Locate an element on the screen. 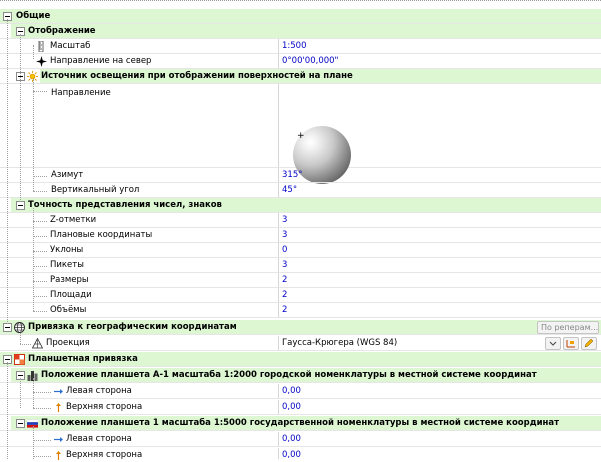 This screenshot has width=601, height=462. sheet-a1-top-value: 0,00 is located at coordinates (291, 407).